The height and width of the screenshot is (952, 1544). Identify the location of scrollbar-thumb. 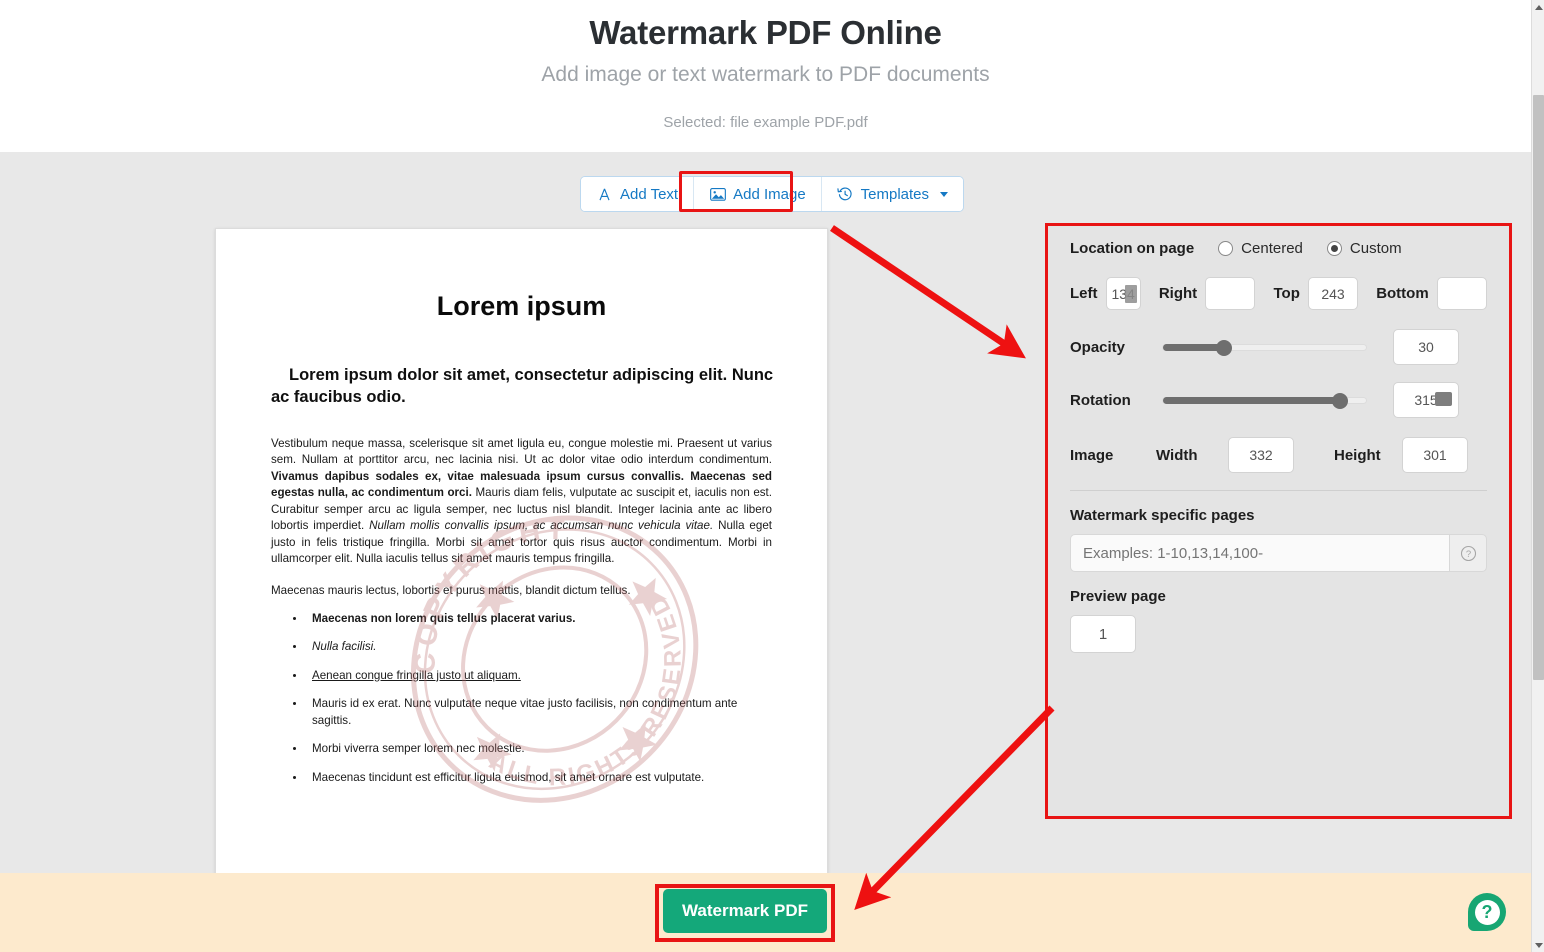
(1538, 387).